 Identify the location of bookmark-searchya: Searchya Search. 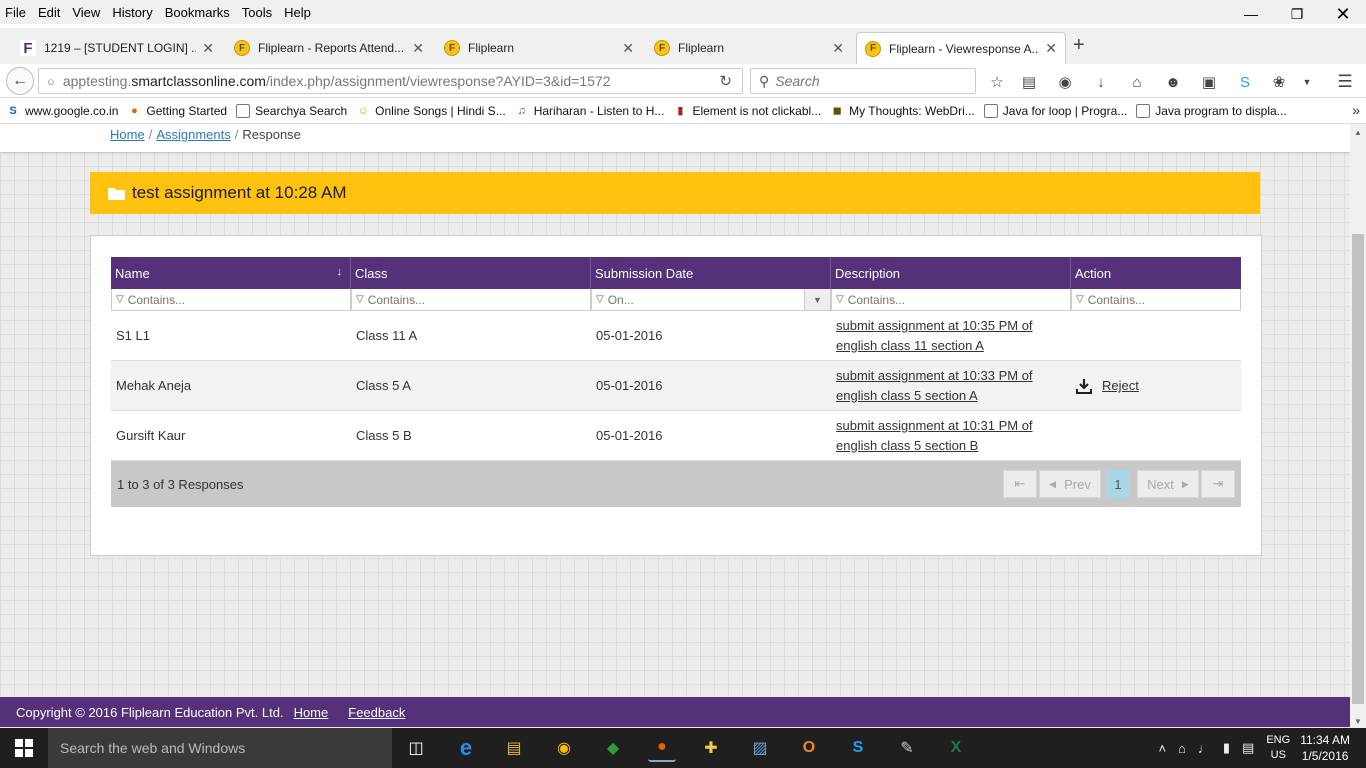
(291, 110).